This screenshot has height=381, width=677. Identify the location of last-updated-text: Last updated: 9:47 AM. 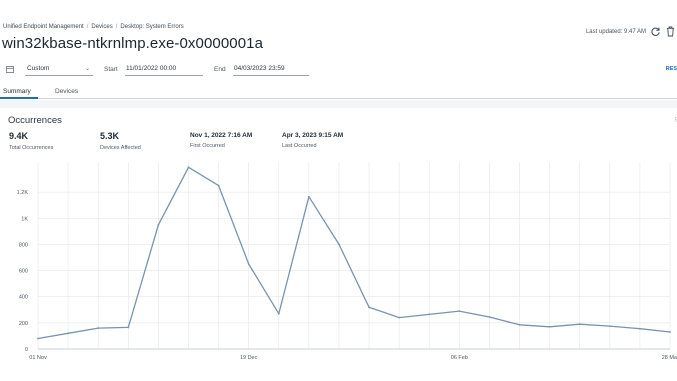
(615, 32).